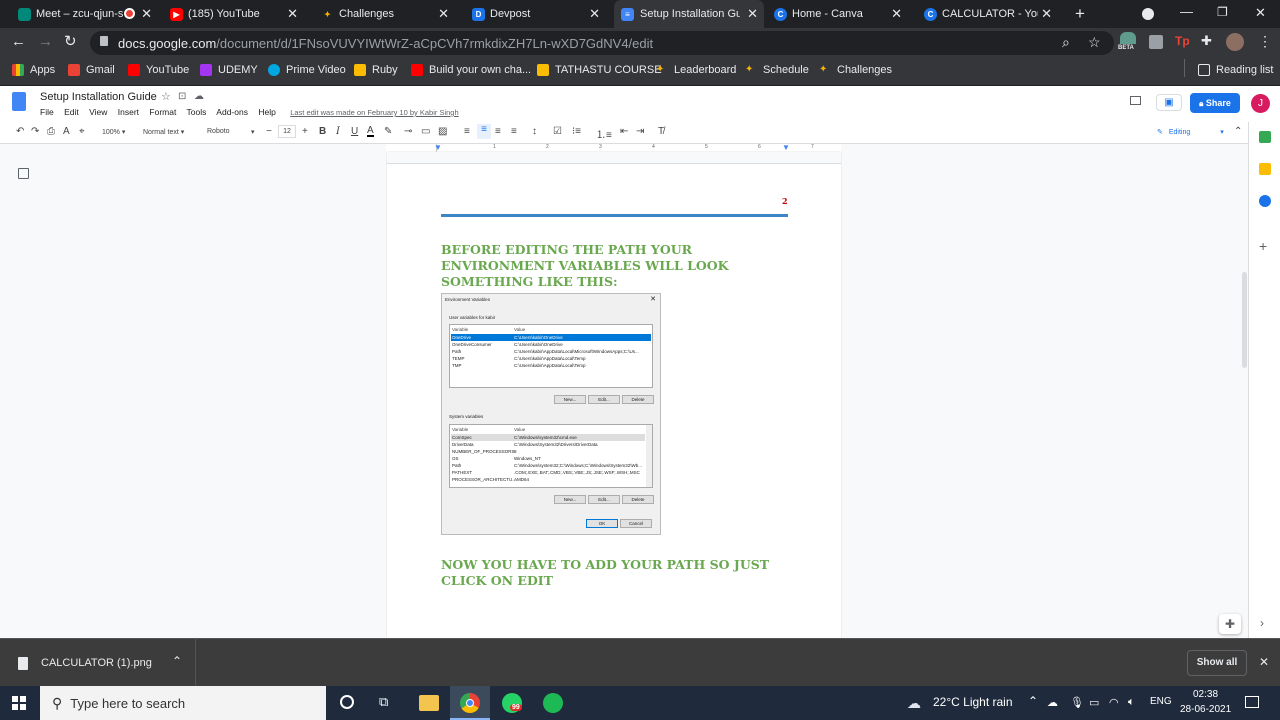 The height and width of the screenshot is (720, 1280). I want to click on move-icon: ⊡, so click(182, 96).